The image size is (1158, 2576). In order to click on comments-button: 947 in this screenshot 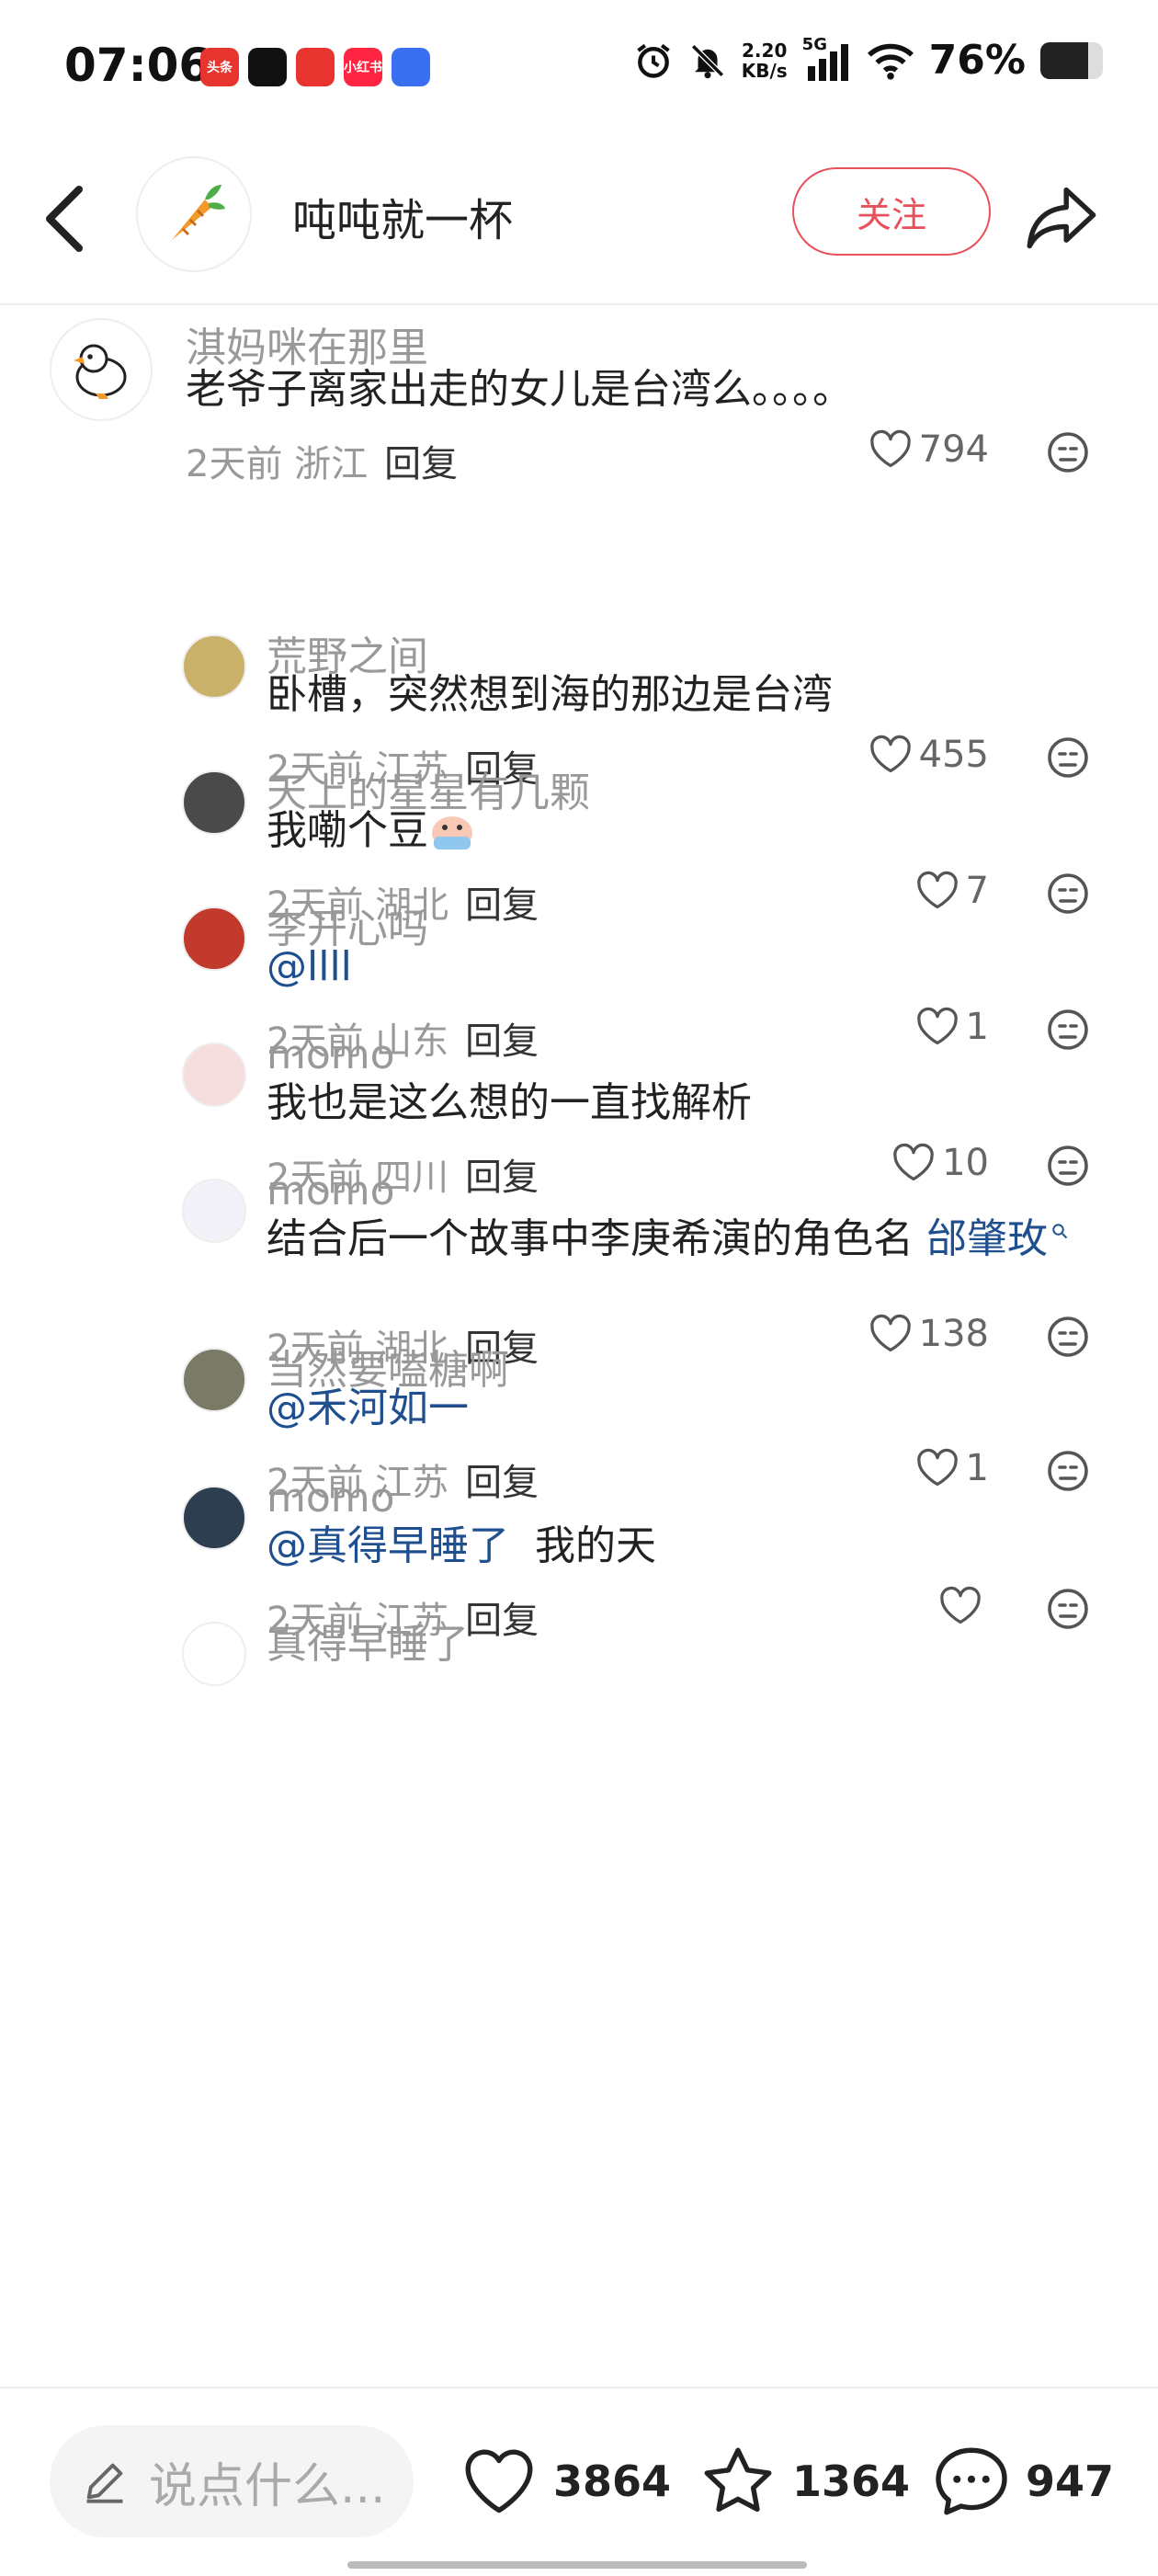, I will do `click(1022, 2481)`.